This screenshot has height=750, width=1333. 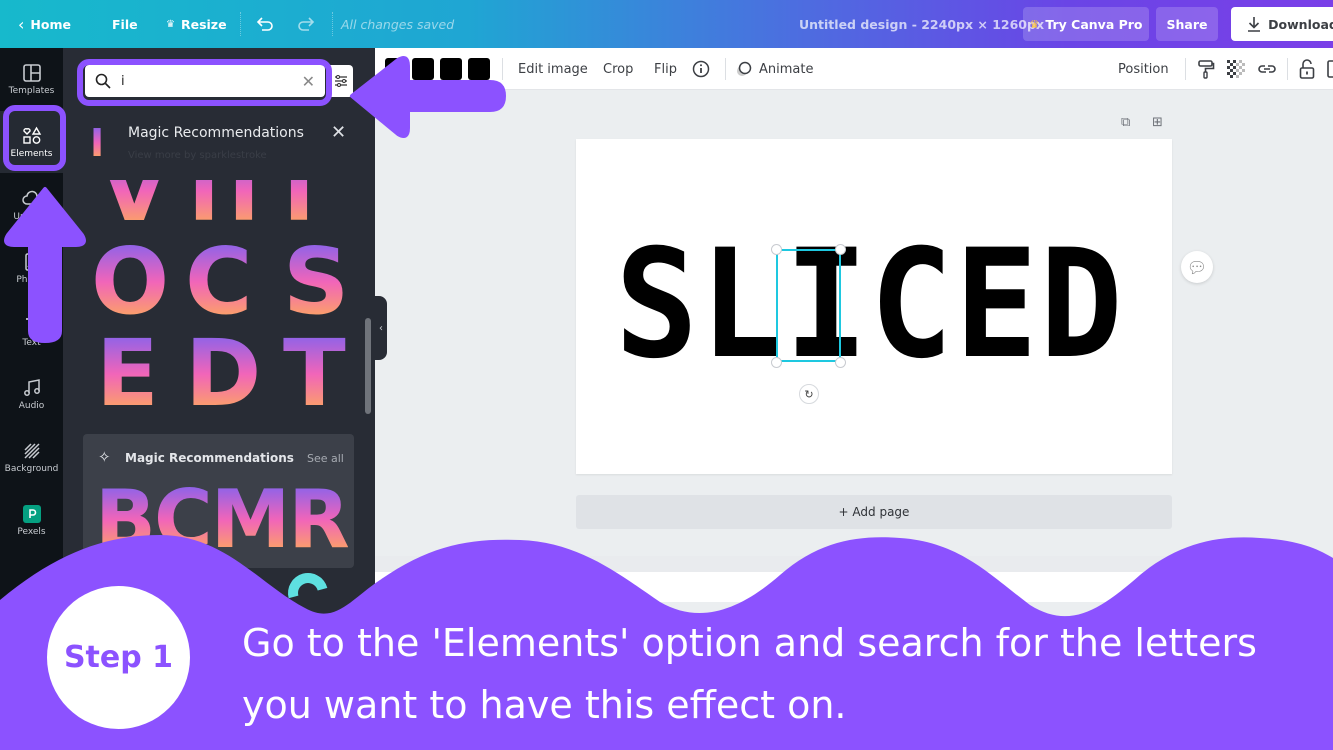 I want to click on animate-button: Animate, so click(x=774, y=69).